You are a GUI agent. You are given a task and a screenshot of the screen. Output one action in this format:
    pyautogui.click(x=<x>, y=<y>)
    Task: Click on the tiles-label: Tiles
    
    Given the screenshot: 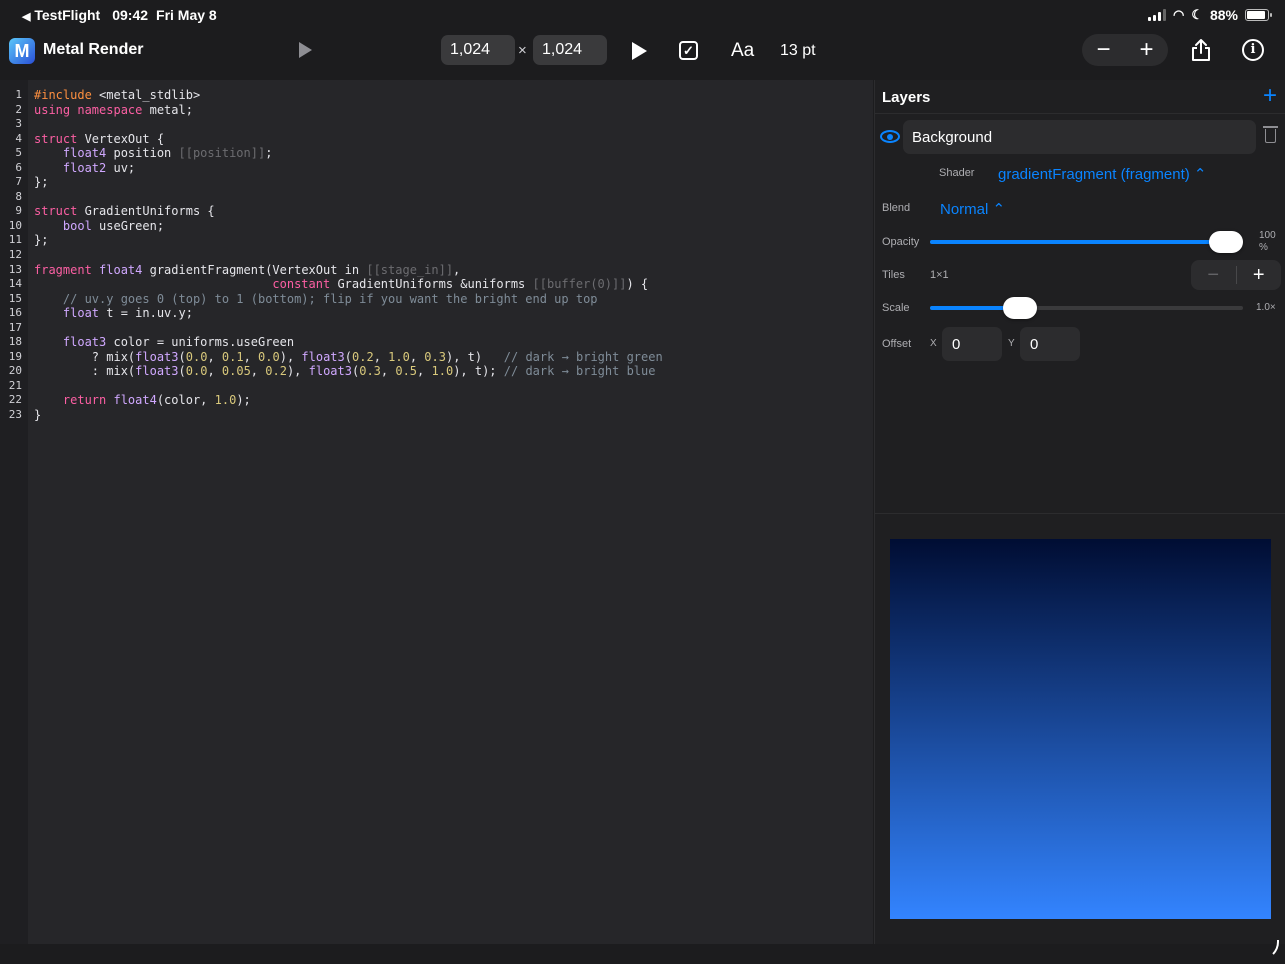 What is the action you would take?
    pyautogui.click(x=893, y=275)
    